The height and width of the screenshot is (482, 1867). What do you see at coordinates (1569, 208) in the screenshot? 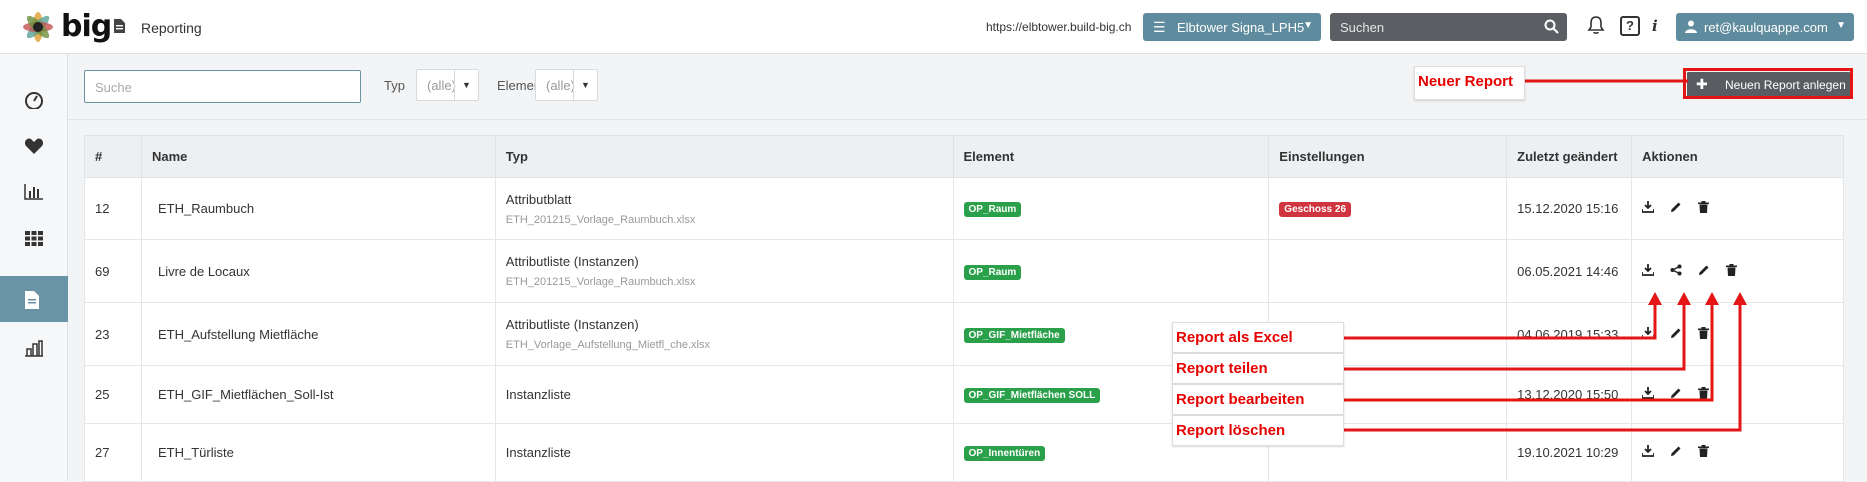
I see `cell-modified: 15.12.2020 15:16` at bounding box center [1569, 208].